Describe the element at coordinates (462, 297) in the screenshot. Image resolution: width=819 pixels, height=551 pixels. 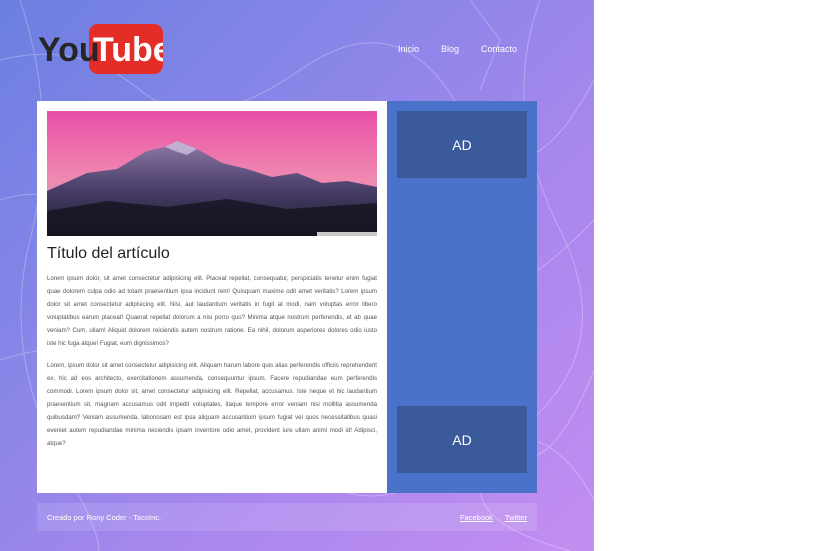
I see `sidebar: AD AD` at that location.